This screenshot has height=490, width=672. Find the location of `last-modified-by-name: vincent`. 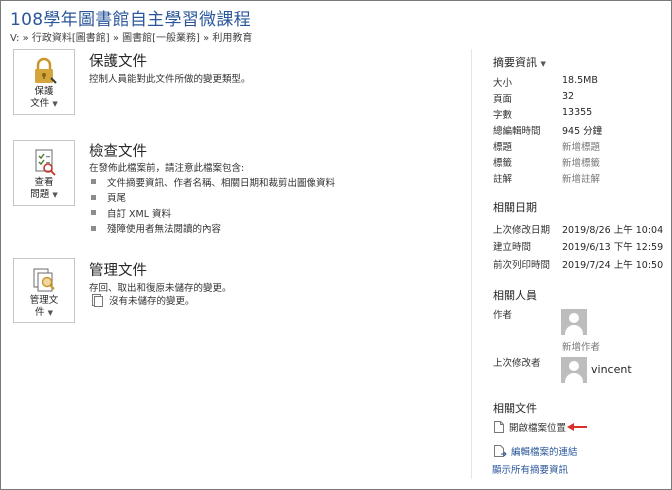

last-modified-by-name: vincent is located at coordinates (611, 369).